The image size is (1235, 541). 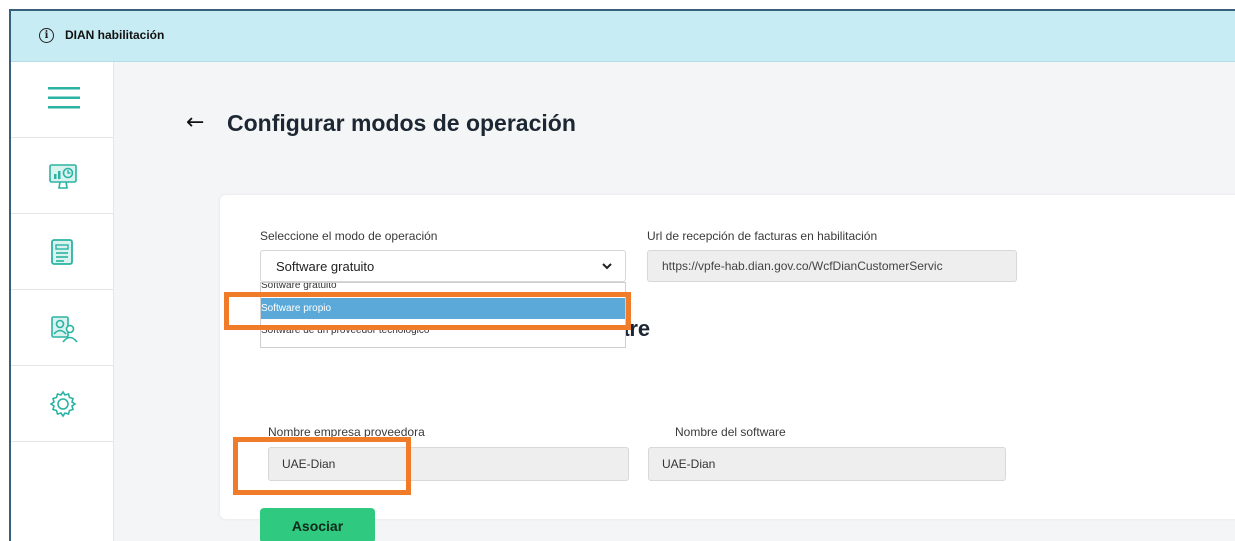 I want to click on user-group-icon, so click(x=64, y=329).